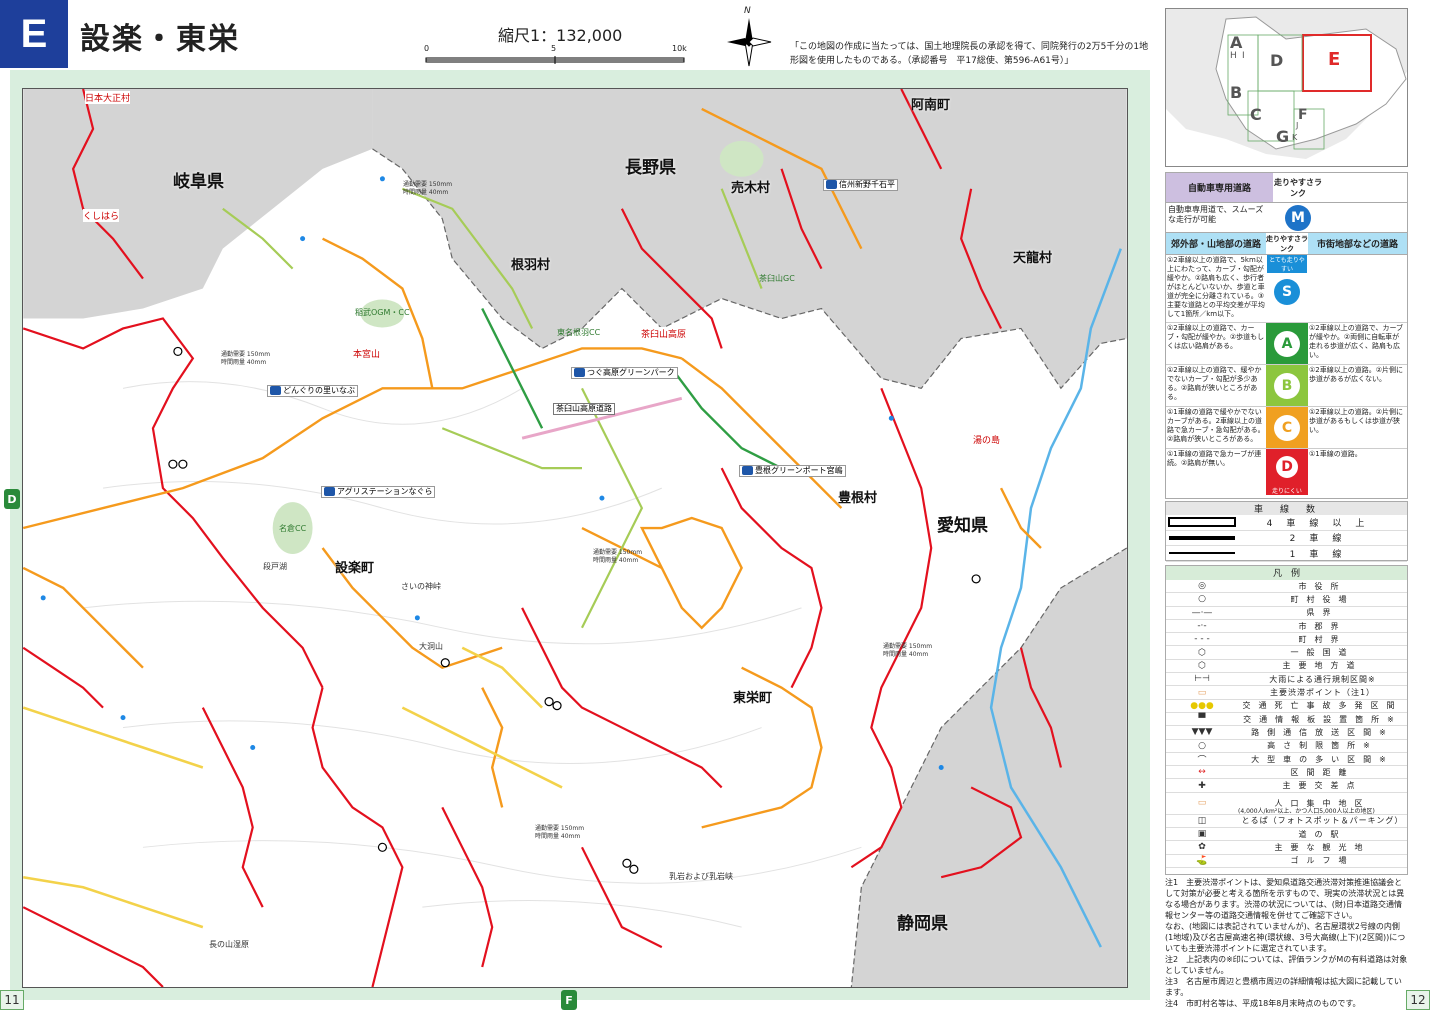  What do you see at coordinates (1202, 745) in the screenshot?
I see `height-limit-icon: ○` at bounding box center [1202, 745].